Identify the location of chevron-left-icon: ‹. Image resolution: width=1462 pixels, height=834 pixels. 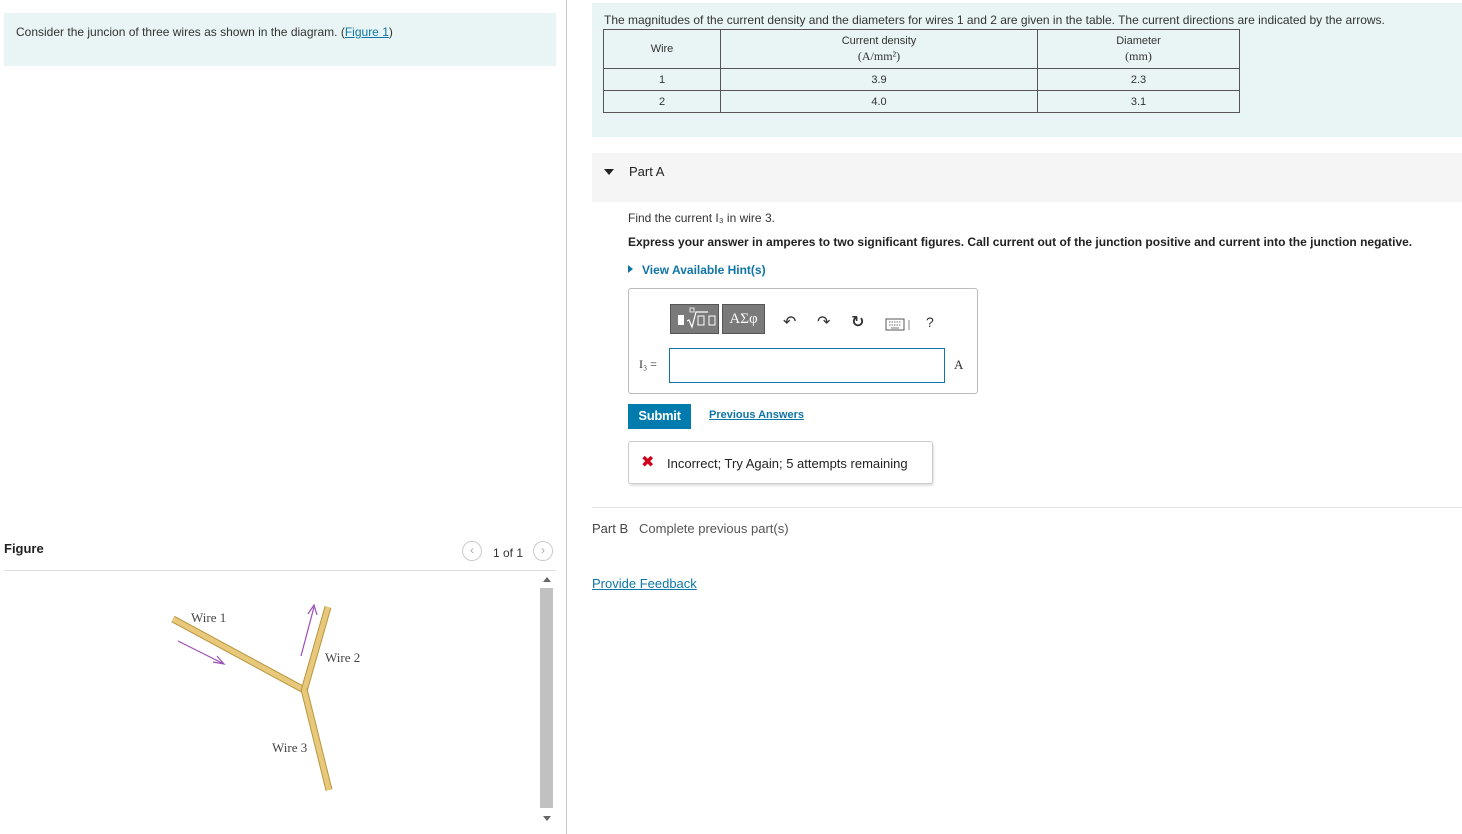
(472, 550).